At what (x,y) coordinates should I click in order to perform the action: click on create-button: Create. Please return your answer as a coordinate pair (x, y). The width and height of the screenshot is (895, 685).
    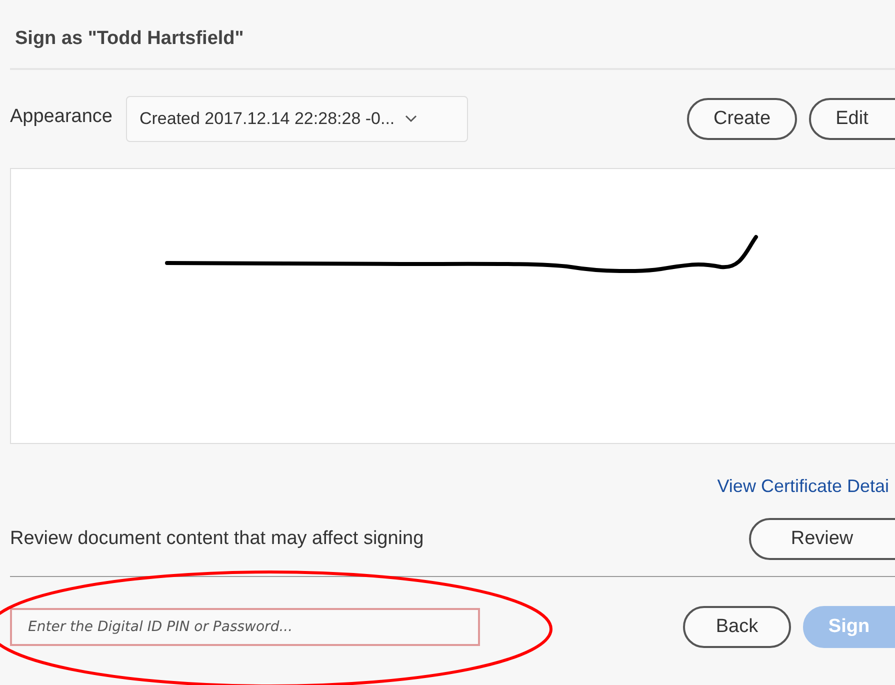
    Looking at the image, I should click on (742, 119).